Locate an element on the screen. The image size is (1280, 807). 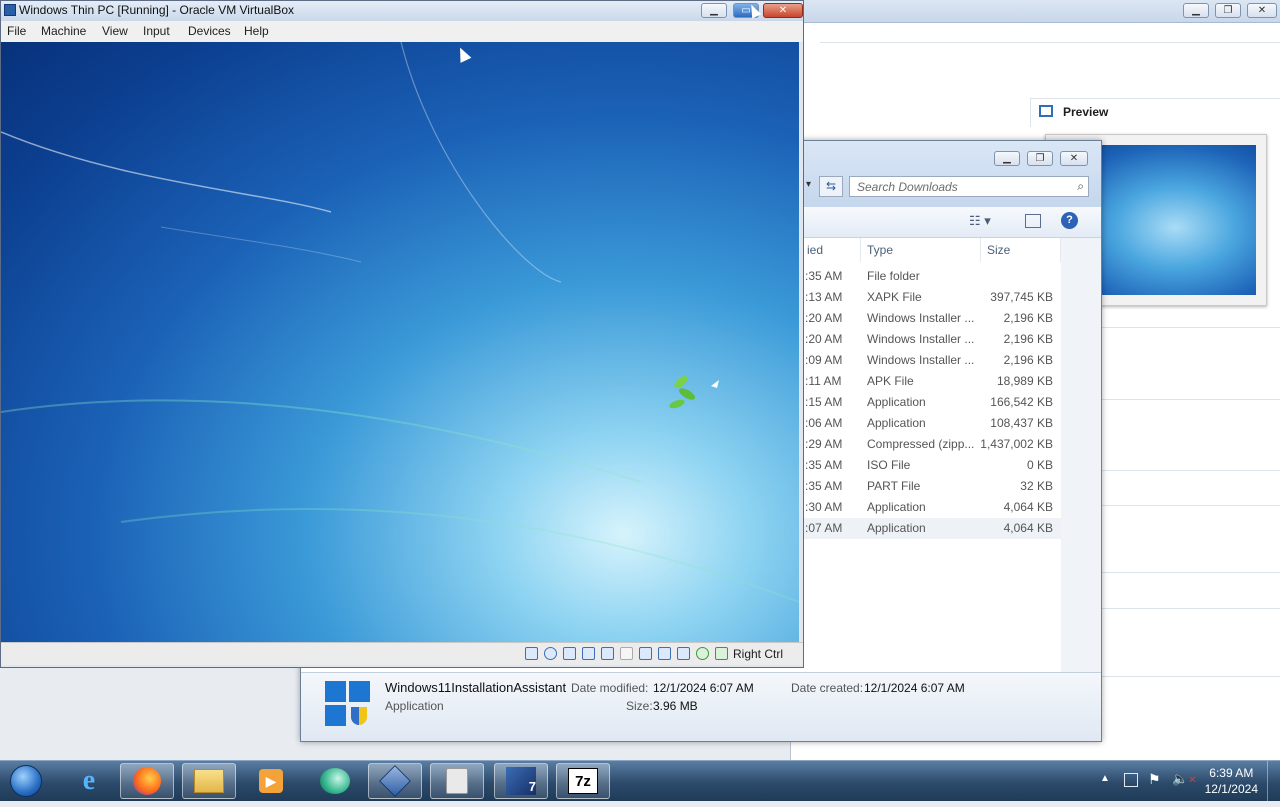
taskbar-visual-studio: 7 is located at coordinates (521, 781).